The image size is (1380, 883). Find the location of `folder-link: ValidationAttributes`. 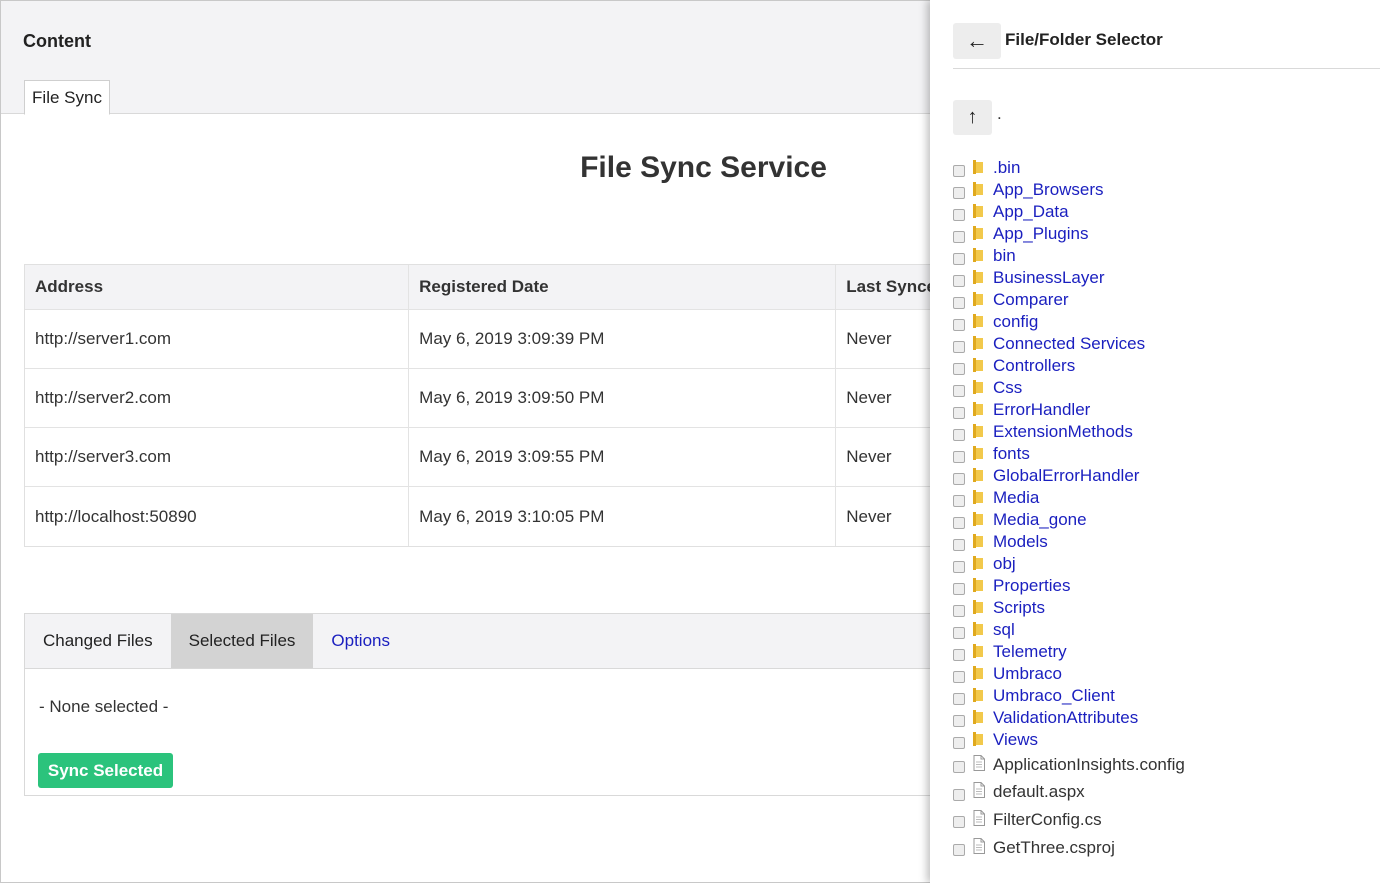

folder-link: ValidationAttributes is located at coordinates (1065, 718).